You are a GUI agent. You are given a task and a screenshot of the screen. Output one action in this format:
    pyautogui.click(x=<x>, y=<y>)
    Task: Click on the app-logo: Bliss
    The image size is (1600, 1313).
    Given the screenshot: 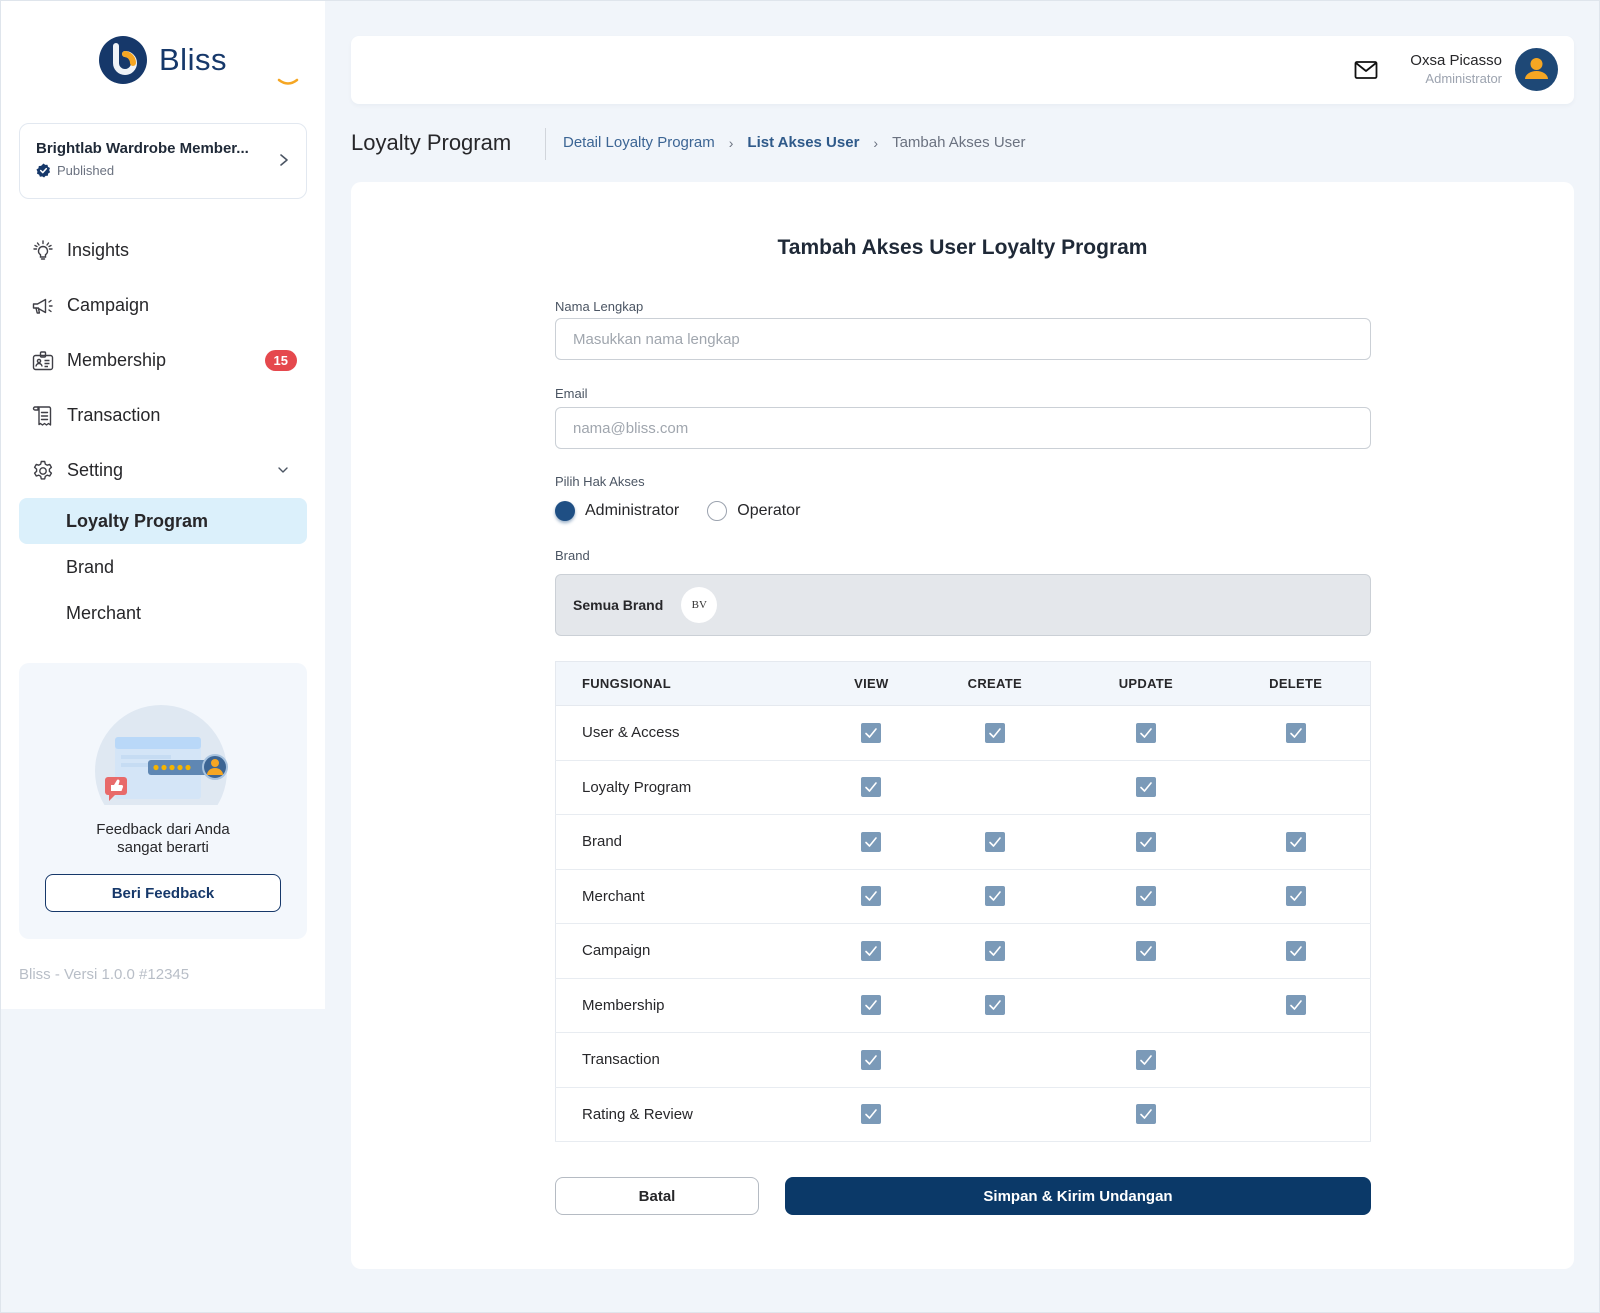 What is the action you would take?
    pyautogui.click(x=199, y=60)
    